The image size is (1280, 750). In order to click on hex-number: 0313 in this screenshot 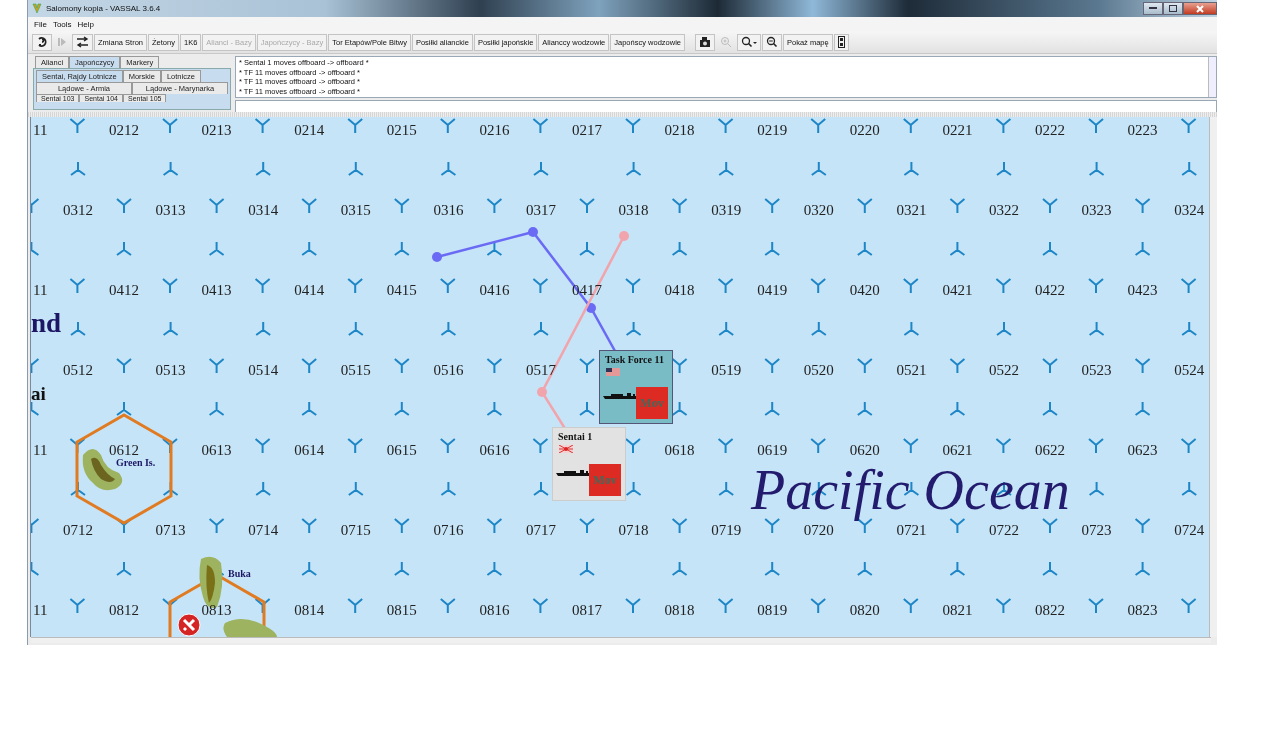, I will do `click(170, 210)`.